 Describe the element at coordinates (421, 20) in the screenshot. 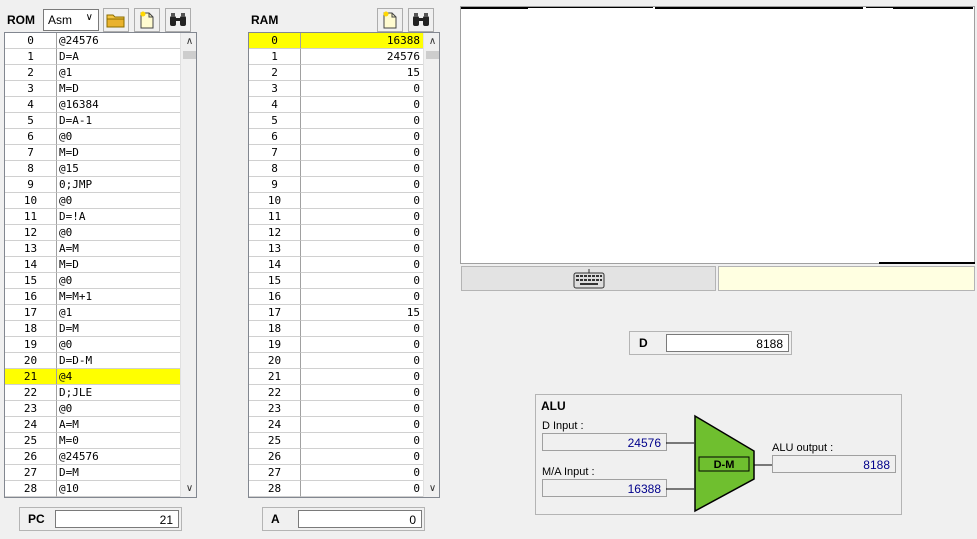

I see `ram-find-button` at that location.